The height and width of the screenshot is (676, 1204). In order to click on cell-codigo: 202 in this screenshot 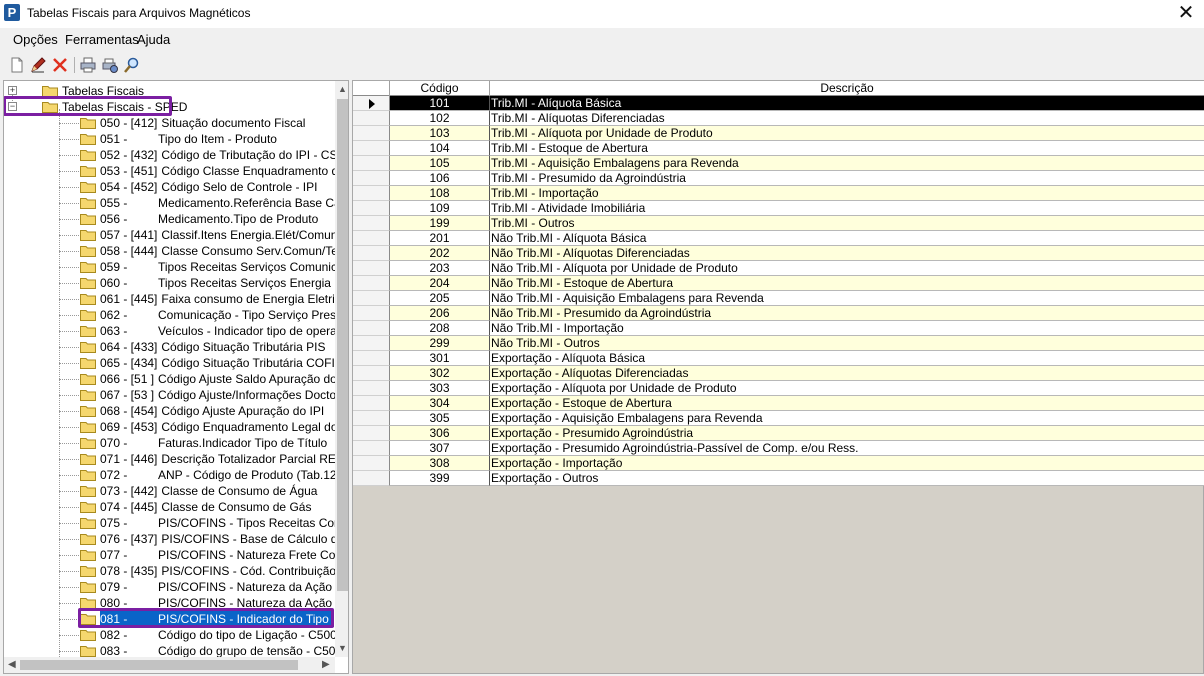, I will do `click(440, 253)`.